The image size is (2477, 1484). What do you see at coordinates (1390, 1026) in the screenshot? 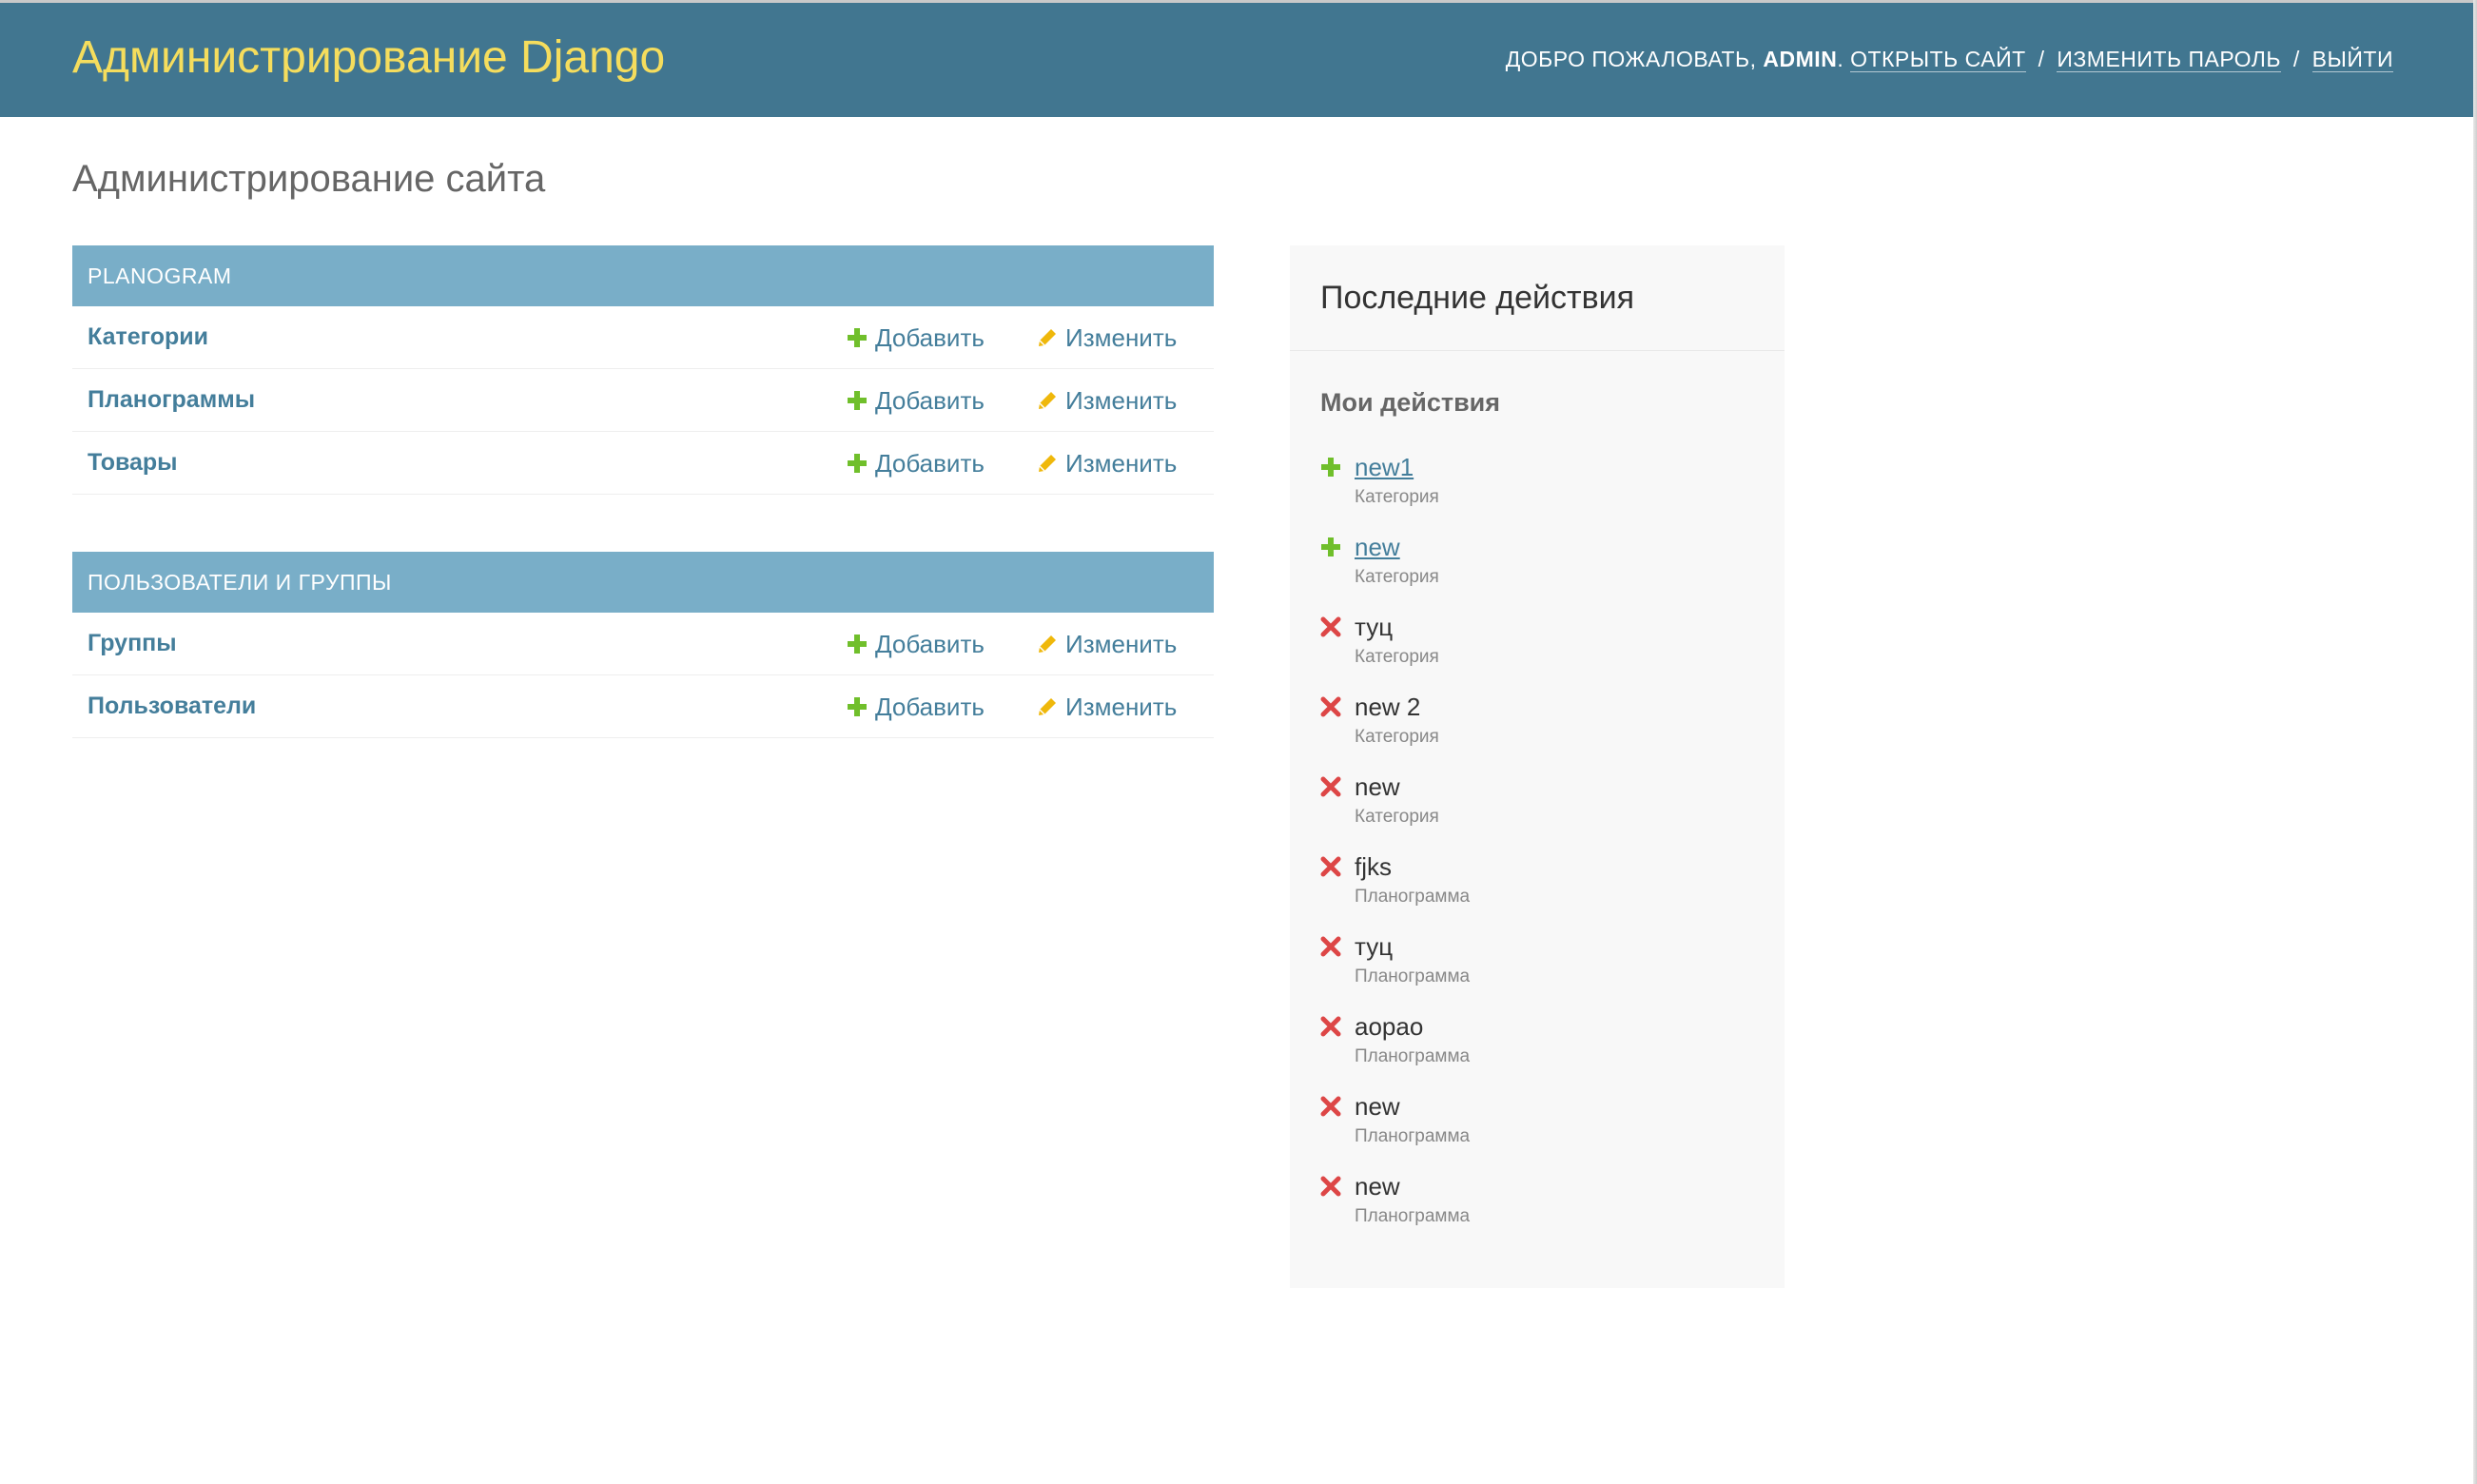
I see `action-object-name: aopao` at bounding box center [1390, 1026].